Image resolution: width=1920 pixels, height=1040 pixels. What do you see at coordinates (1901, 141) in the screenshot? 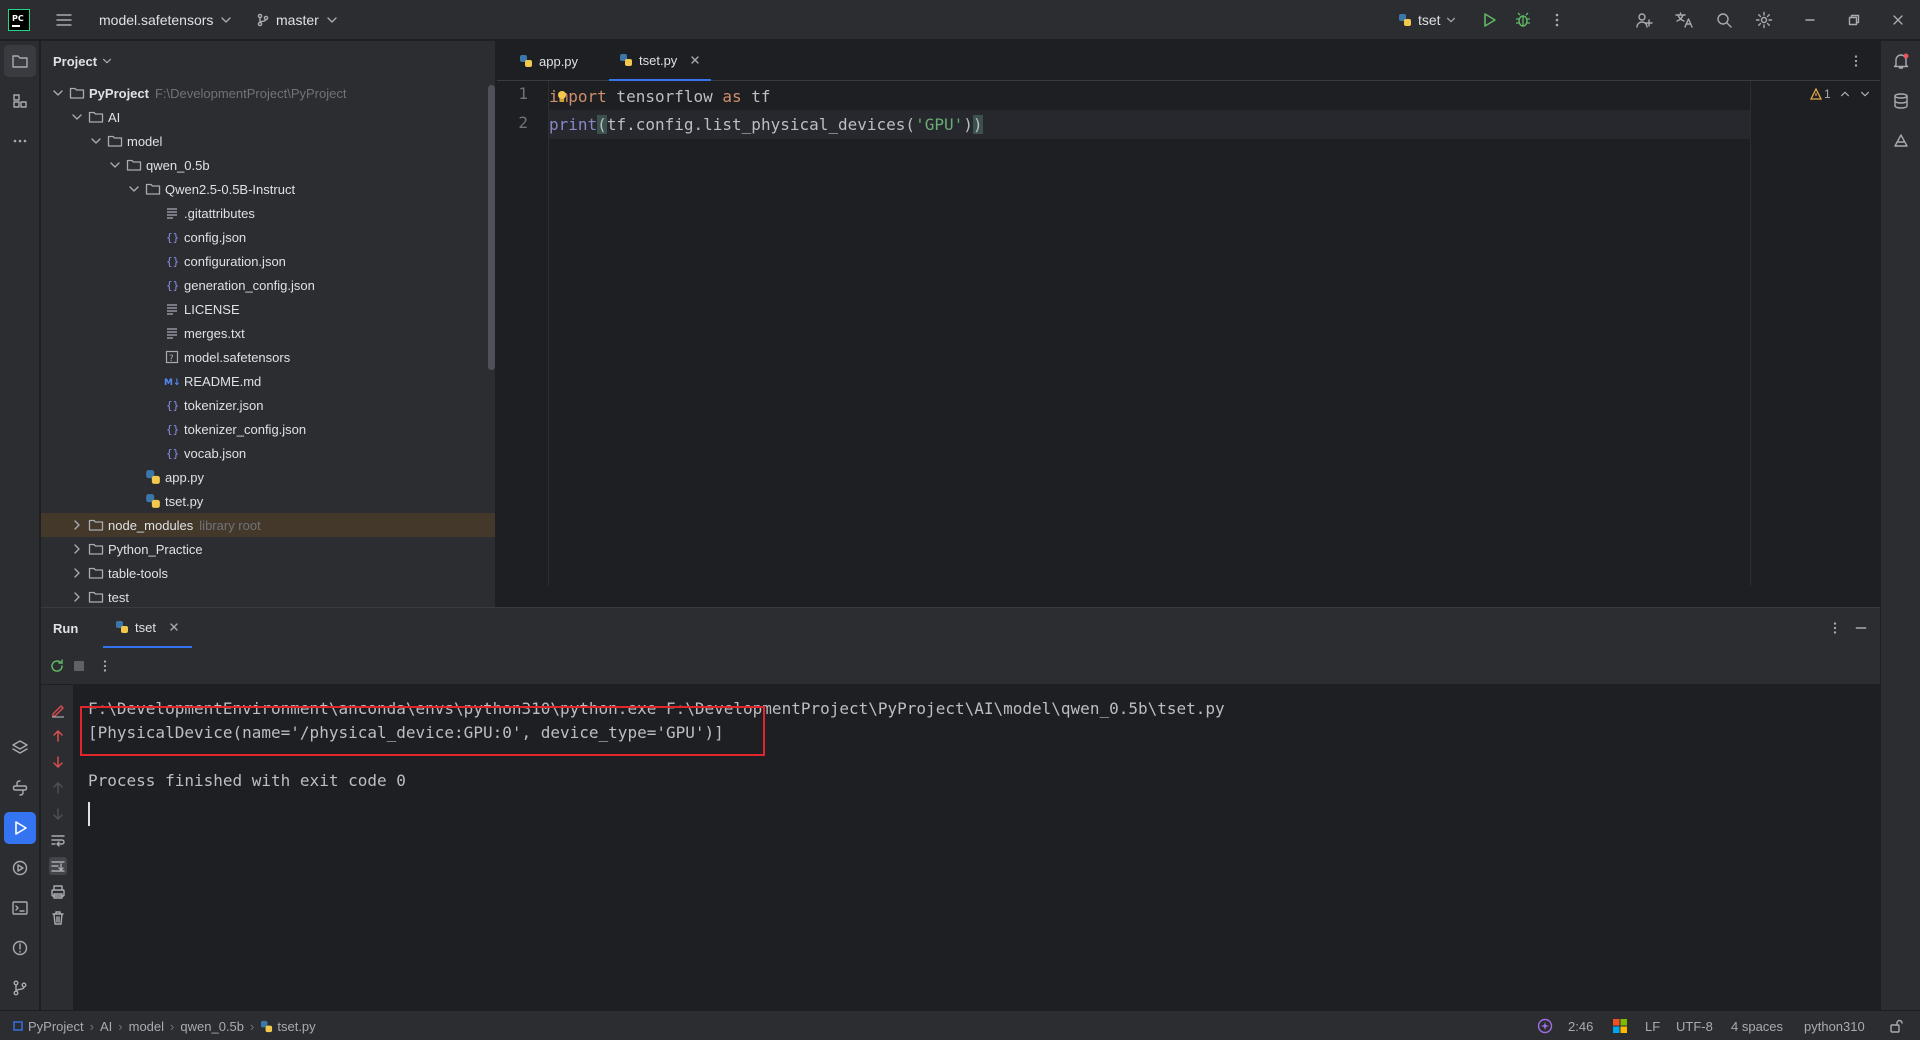
I see `ai-assistant-button` at bounding box center [1901, 141].